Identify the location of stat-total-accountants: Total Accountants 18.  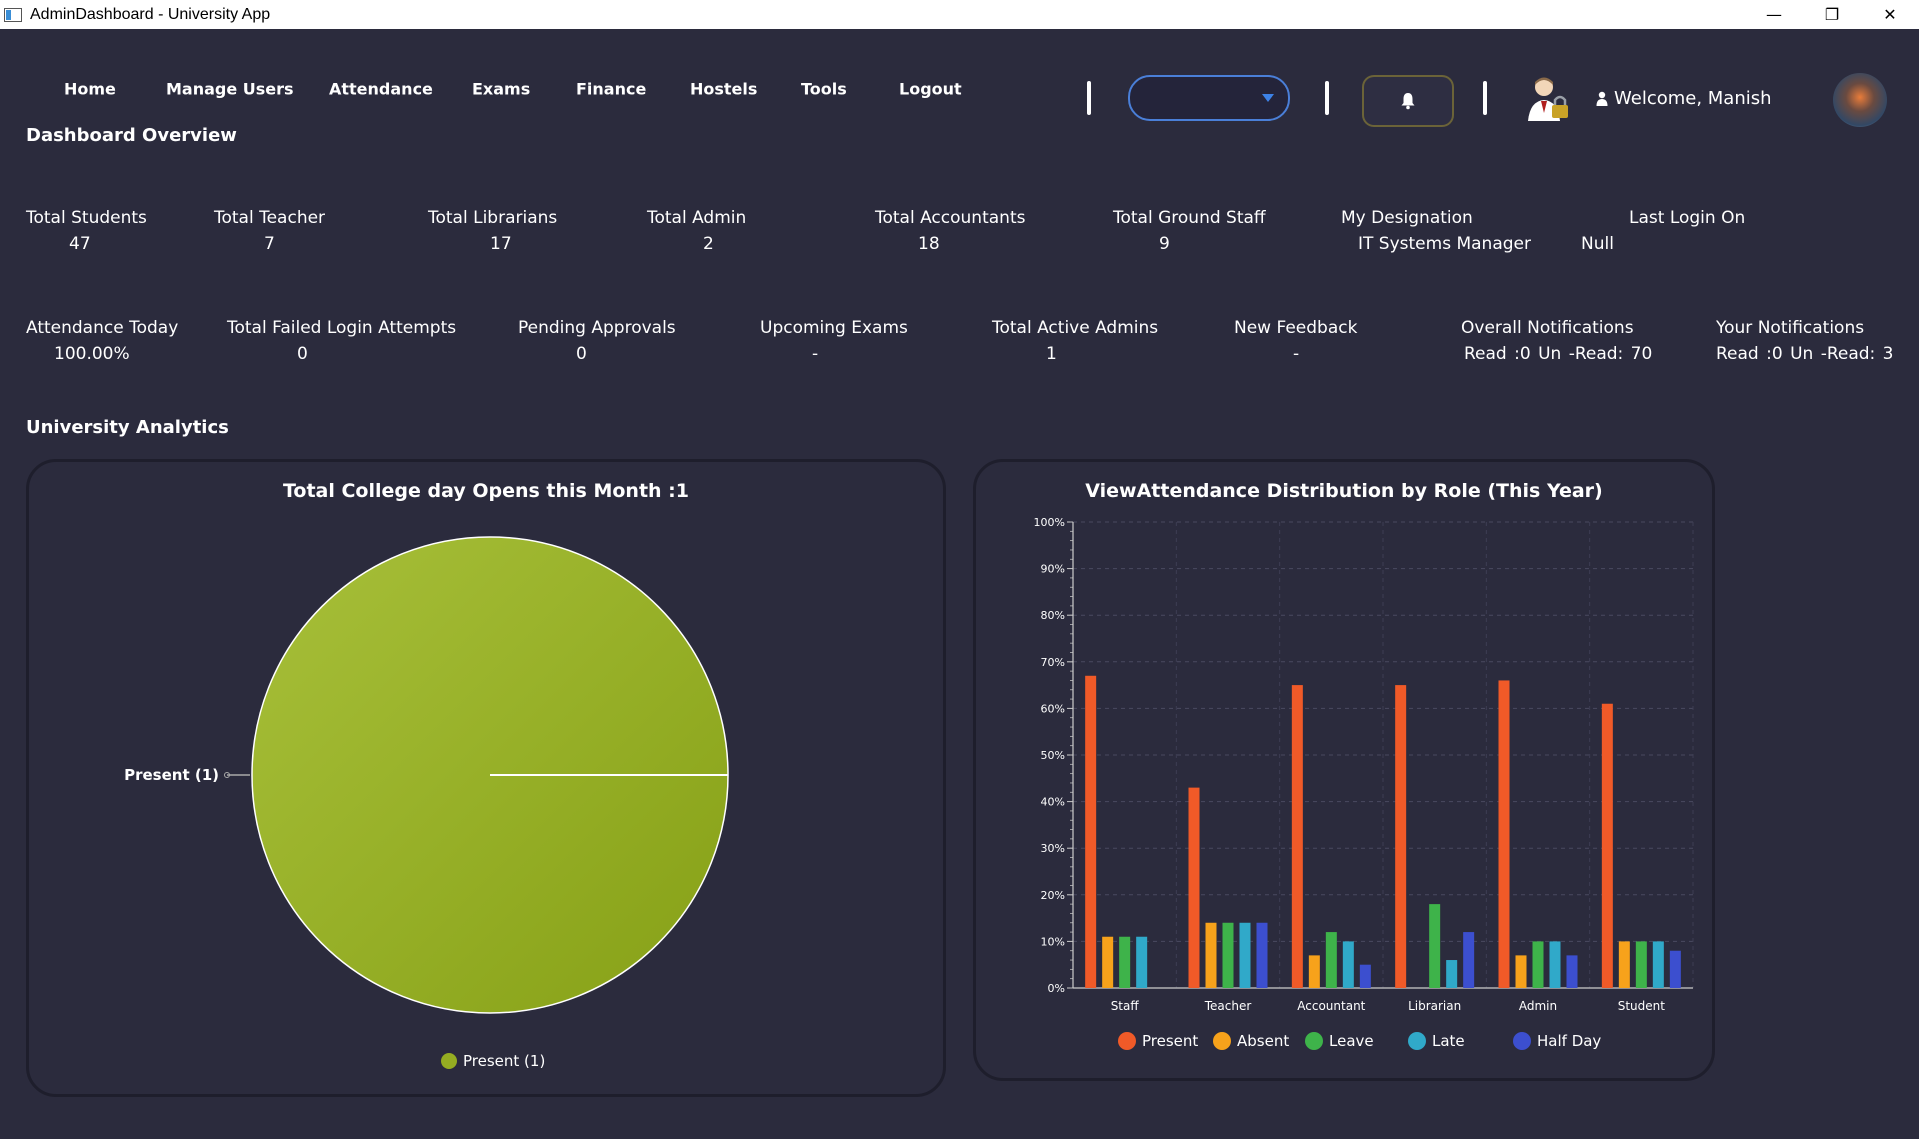
(950, 231).